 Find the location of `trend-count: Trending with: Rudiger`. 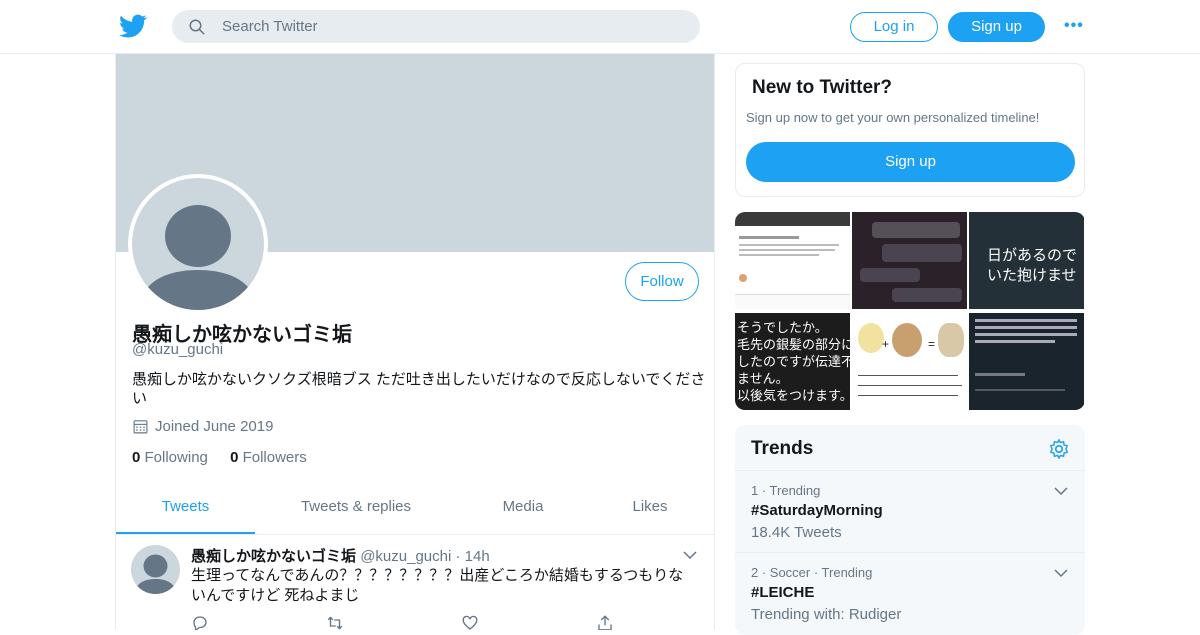

trend-count: Trending with: Rudiger is located at coordinates (826, 614).